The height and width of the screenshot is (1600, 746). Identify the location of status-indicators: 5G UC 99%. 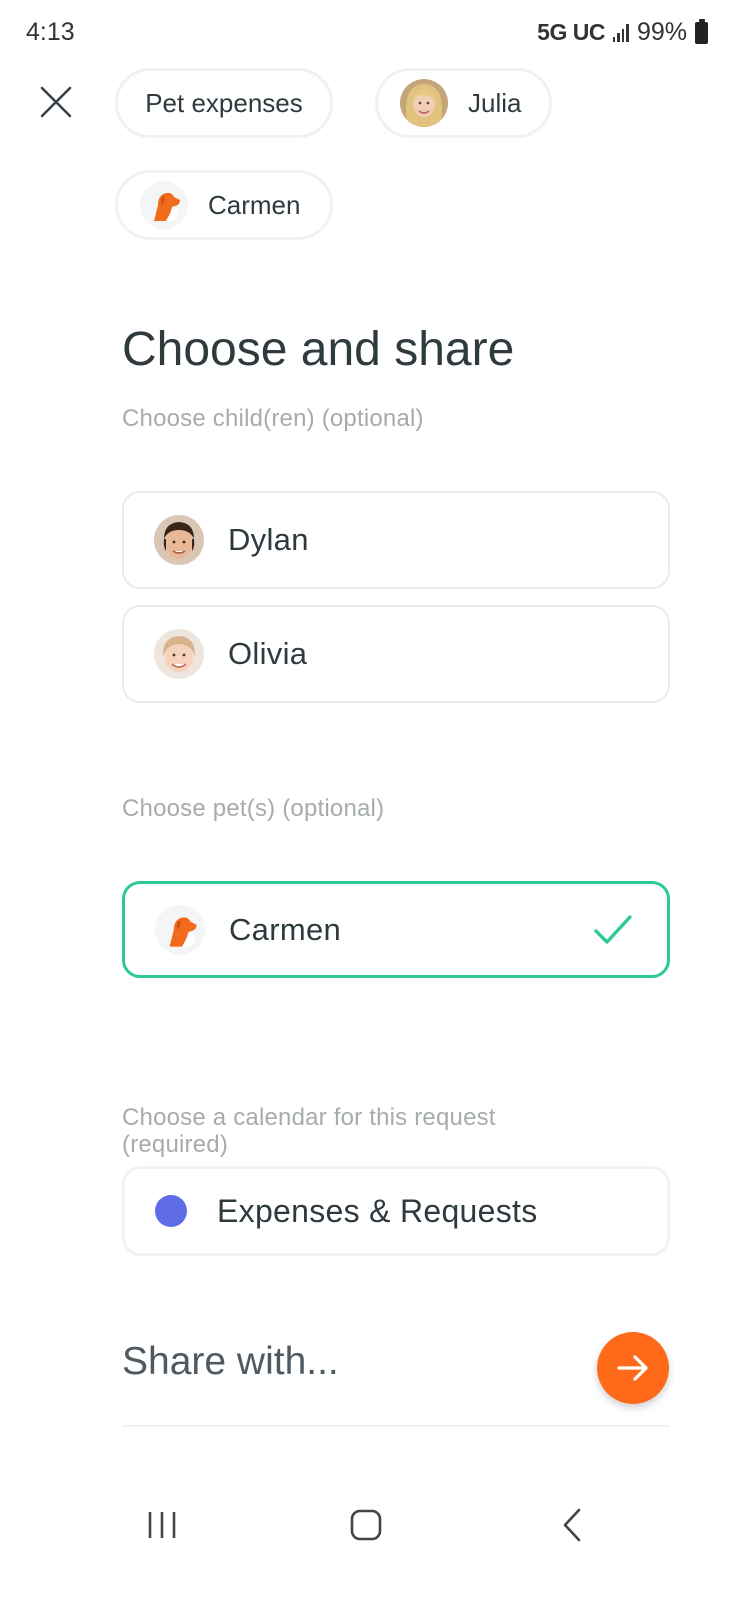
(622, 32).